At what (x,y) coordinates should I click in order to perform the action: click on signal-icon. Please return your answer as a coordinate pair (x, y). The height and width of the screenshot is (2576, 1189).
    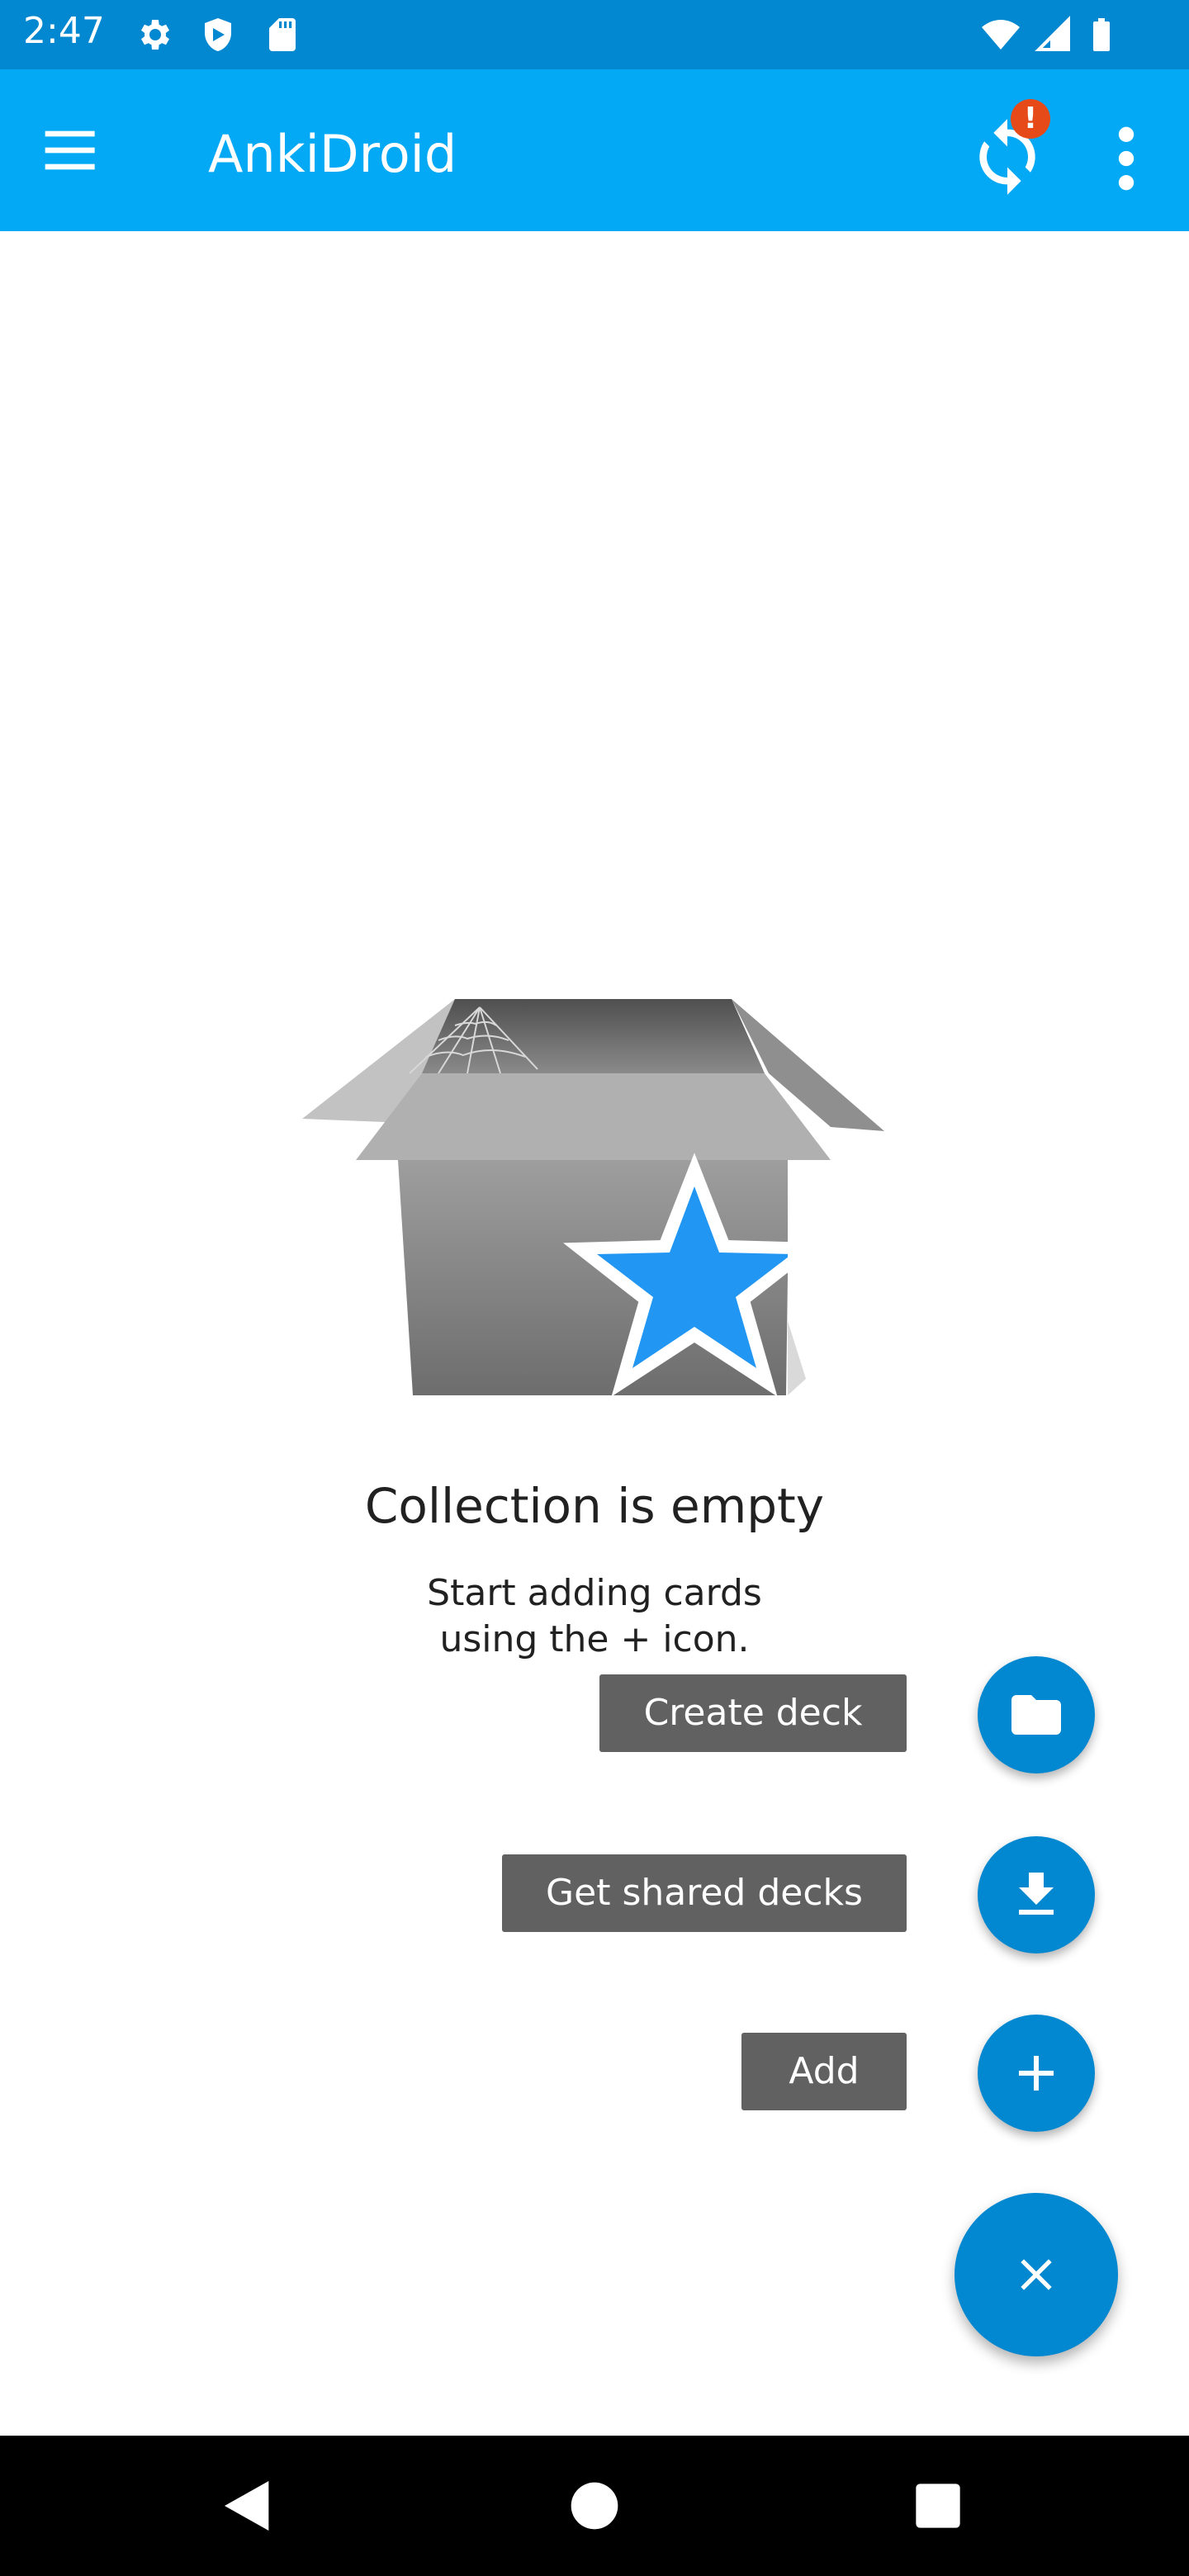
    Looking at the image, I should click on (1052, 33).